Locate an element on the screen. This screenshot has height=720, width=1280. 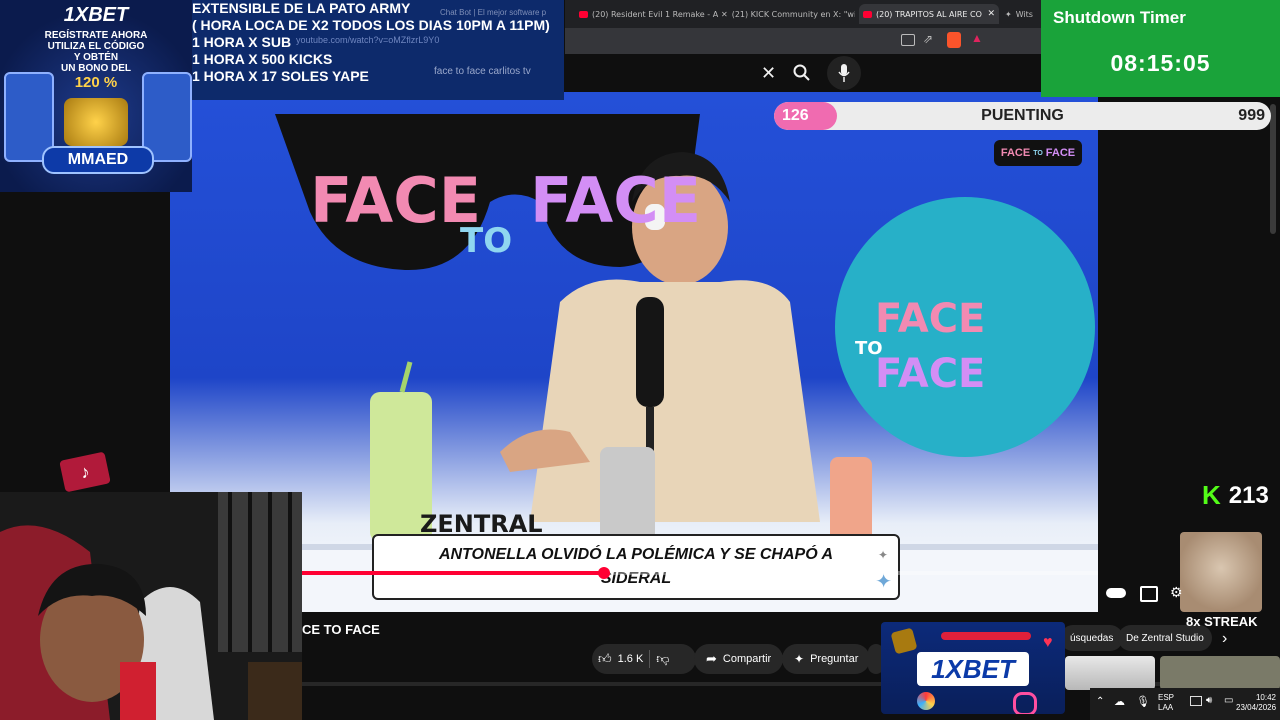
page-background-right: K 213 ⚙ is located at coordinates (1189, 352).